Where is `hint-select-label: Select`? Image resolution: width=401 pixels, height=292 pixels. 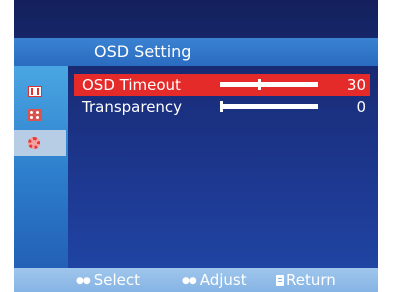 hint-select-label: Select is located at coordinates (116, 280).